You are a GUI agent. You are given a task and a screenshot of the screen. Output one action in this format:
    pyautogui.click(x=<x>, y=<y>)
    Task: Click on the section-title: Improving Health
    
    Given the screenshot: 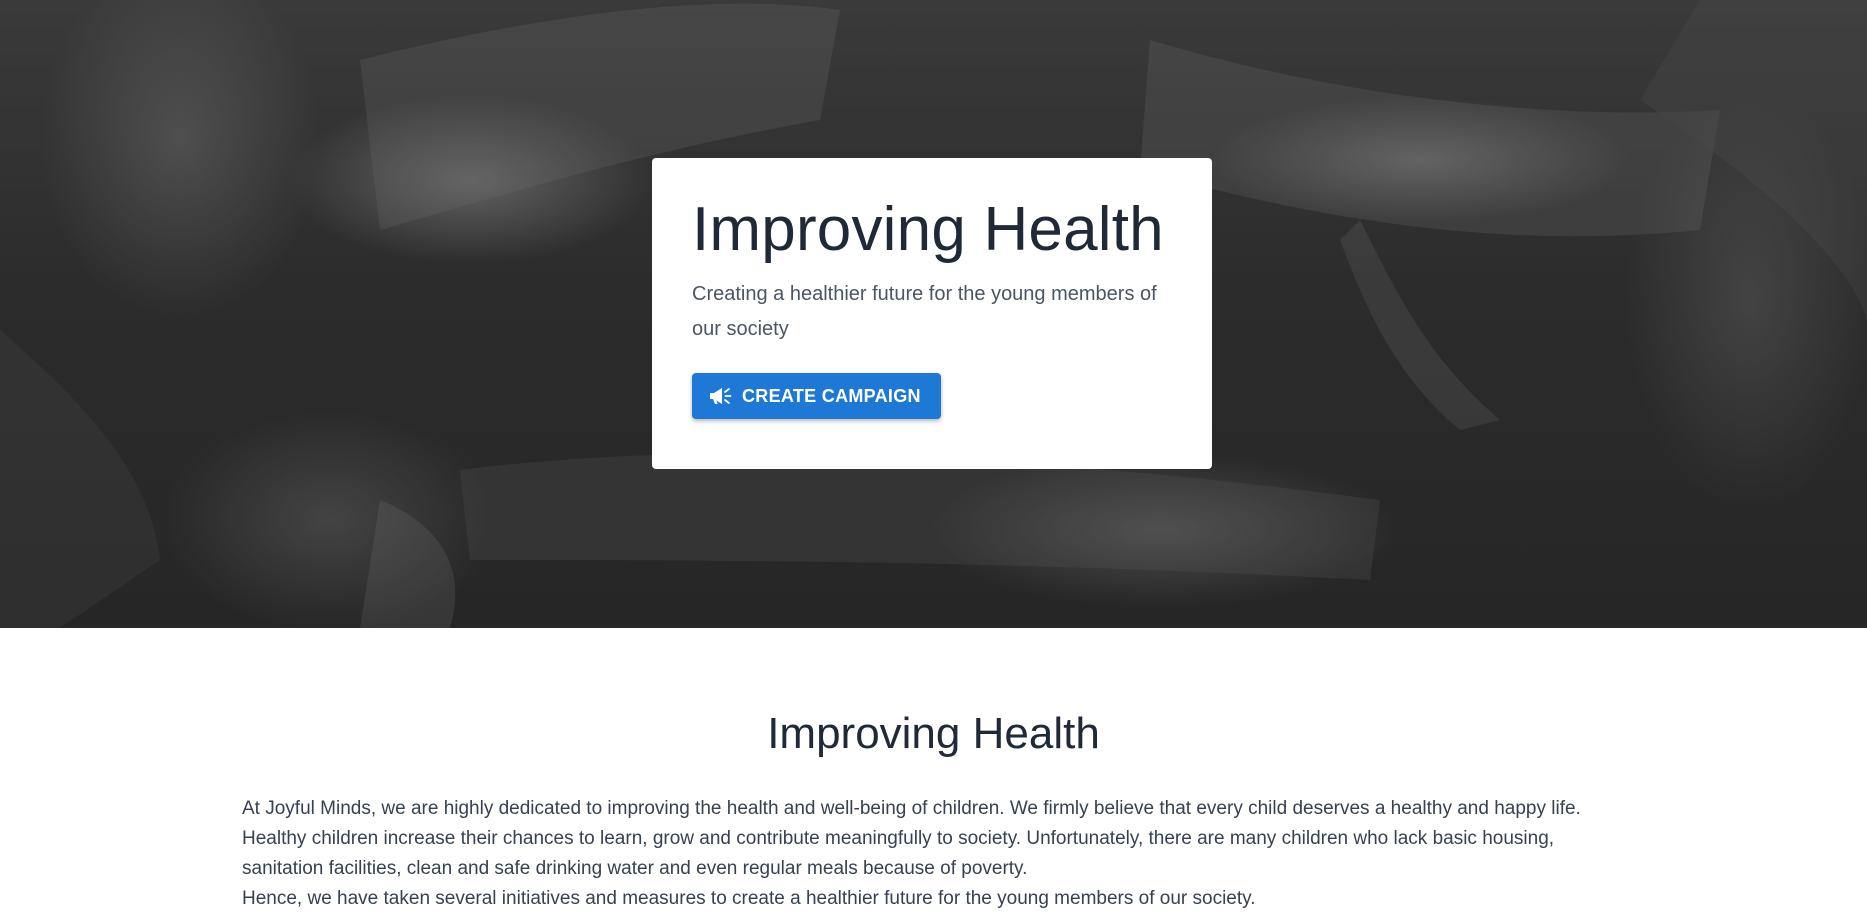 What is the action you would take?
    pyautogui.click(x=933, y=733)
    